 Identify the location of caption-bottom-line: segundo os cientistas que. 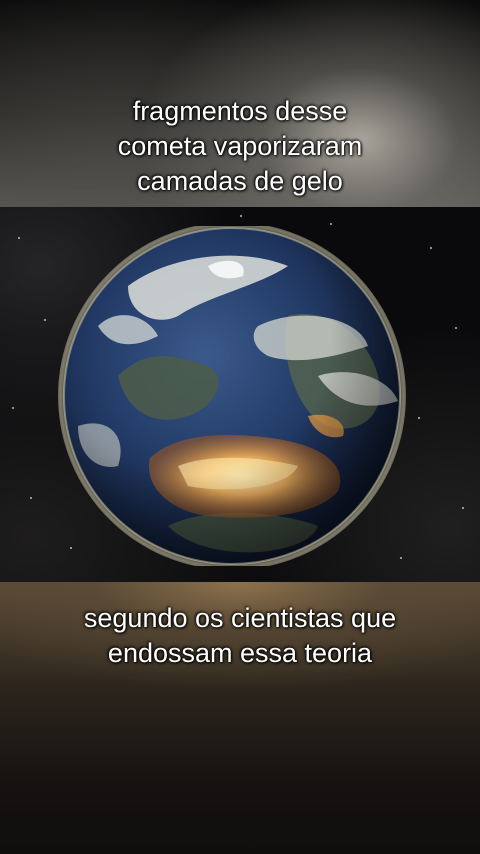
(240, 618).